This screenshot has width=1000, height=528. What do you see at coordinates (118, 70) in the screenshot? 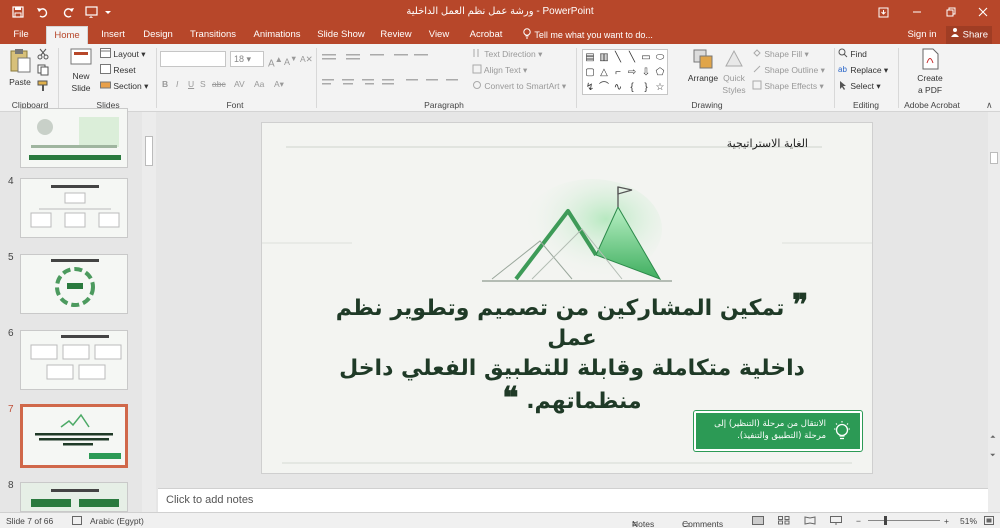
I see `reset-button: Reset` at bounding box center [118, 70].